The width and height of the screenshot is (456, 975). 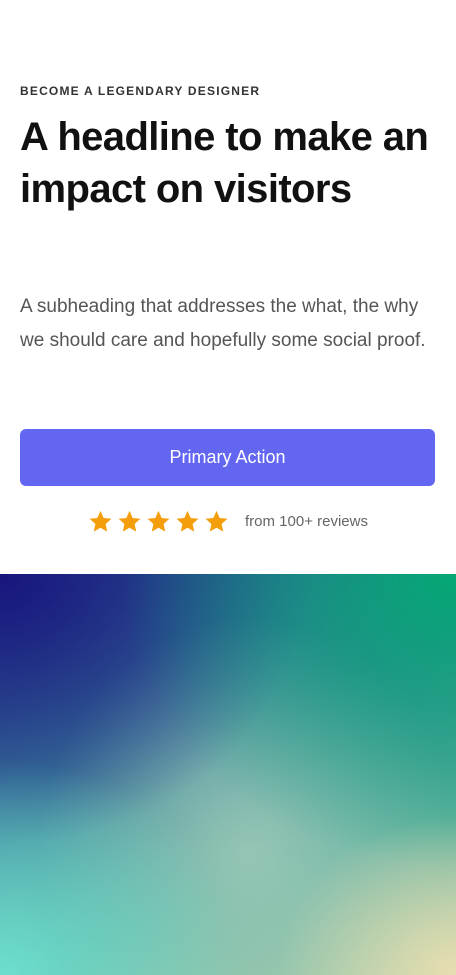 I want to click on star-rating, so click(x=158, y=521).